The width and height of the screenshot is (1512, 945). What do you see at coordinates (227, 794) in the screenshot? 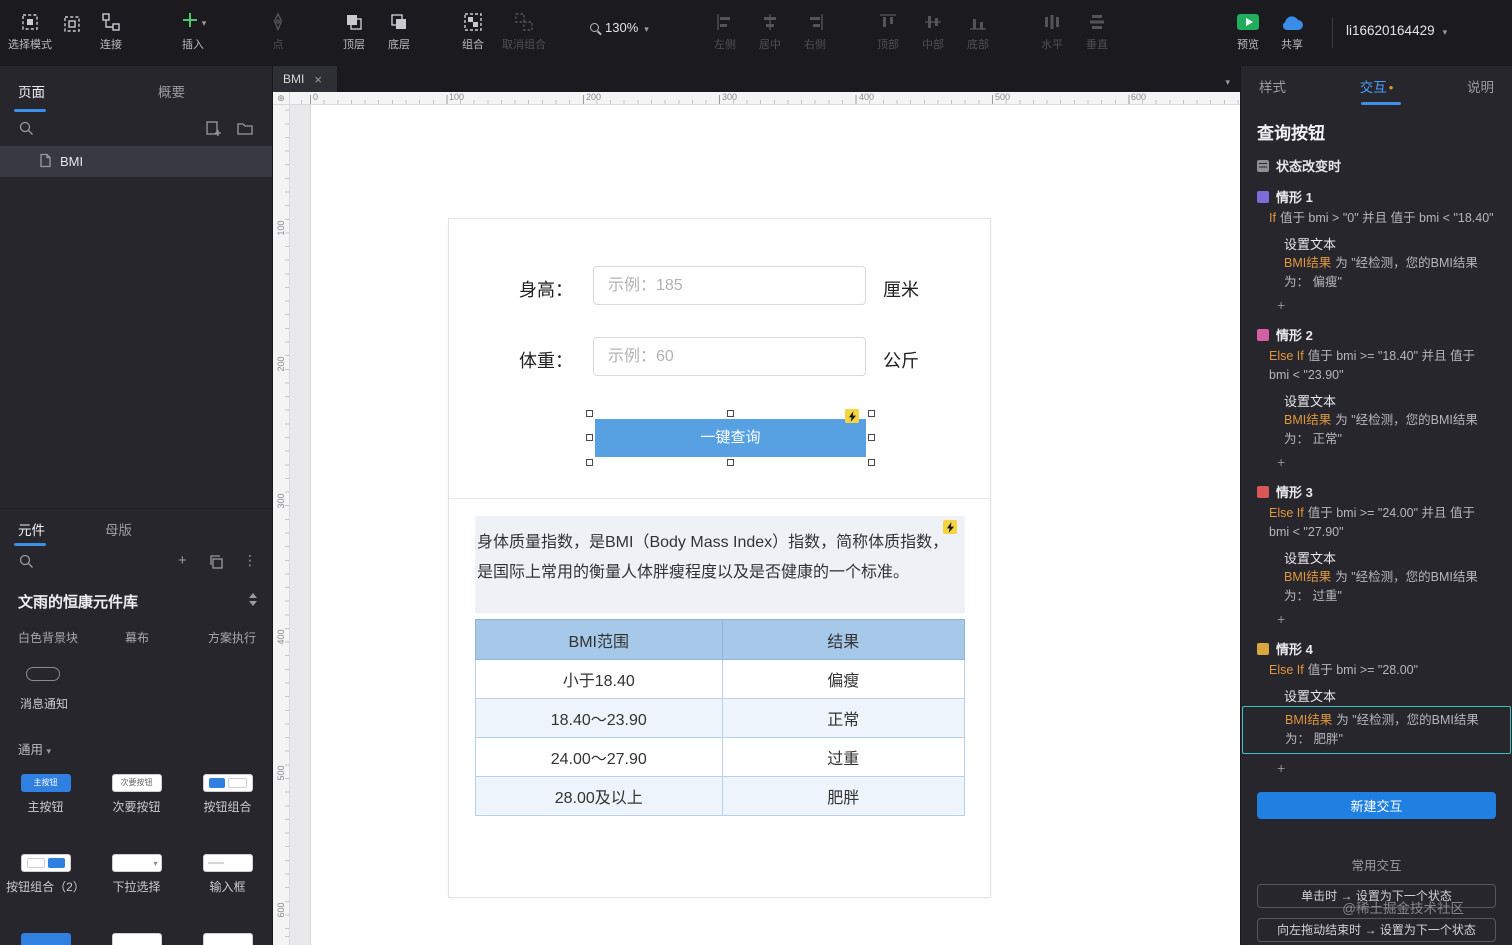
I see `widget-button-group: 按钮组合` at bounding box center [227, 794].